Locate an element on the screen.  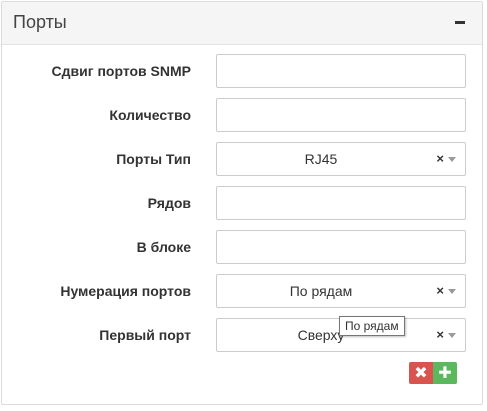
in-block-input is located at coordinates (341, 247).